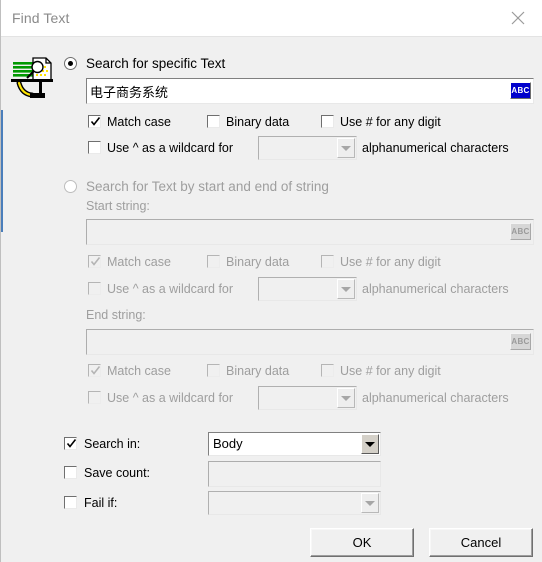 The width and height of the screenshot is (542, 562). What do you see at coordinates (139, 262) in the screenshot?
I see `label-match-case-2: Match case` at bounding box center [139, 262].